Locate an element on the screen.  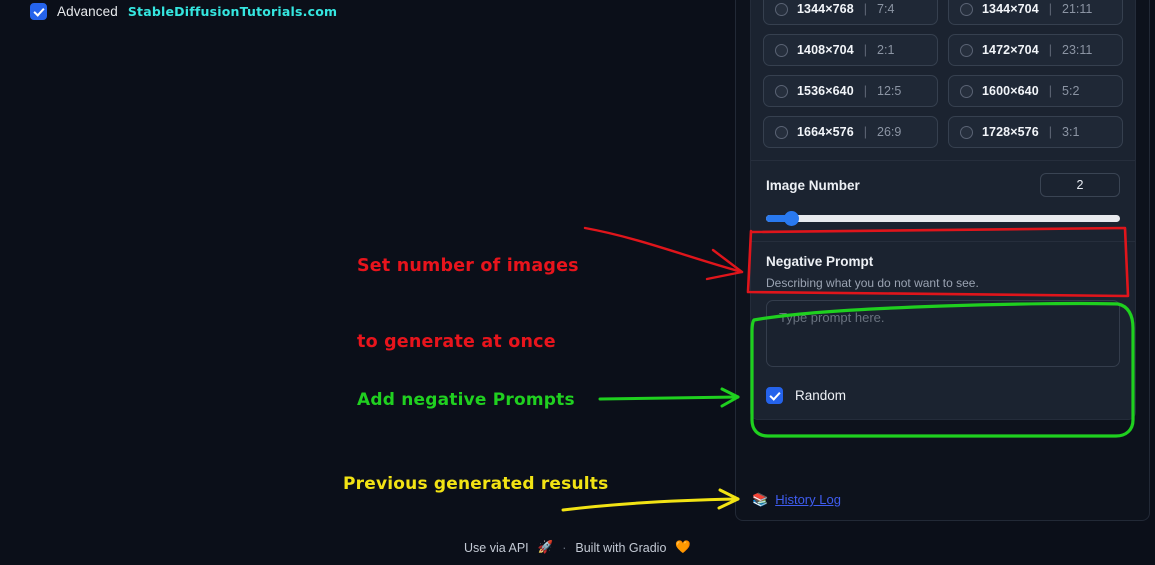
resolution-dimensions: 1408×704 is located at coordinates (825, 50).